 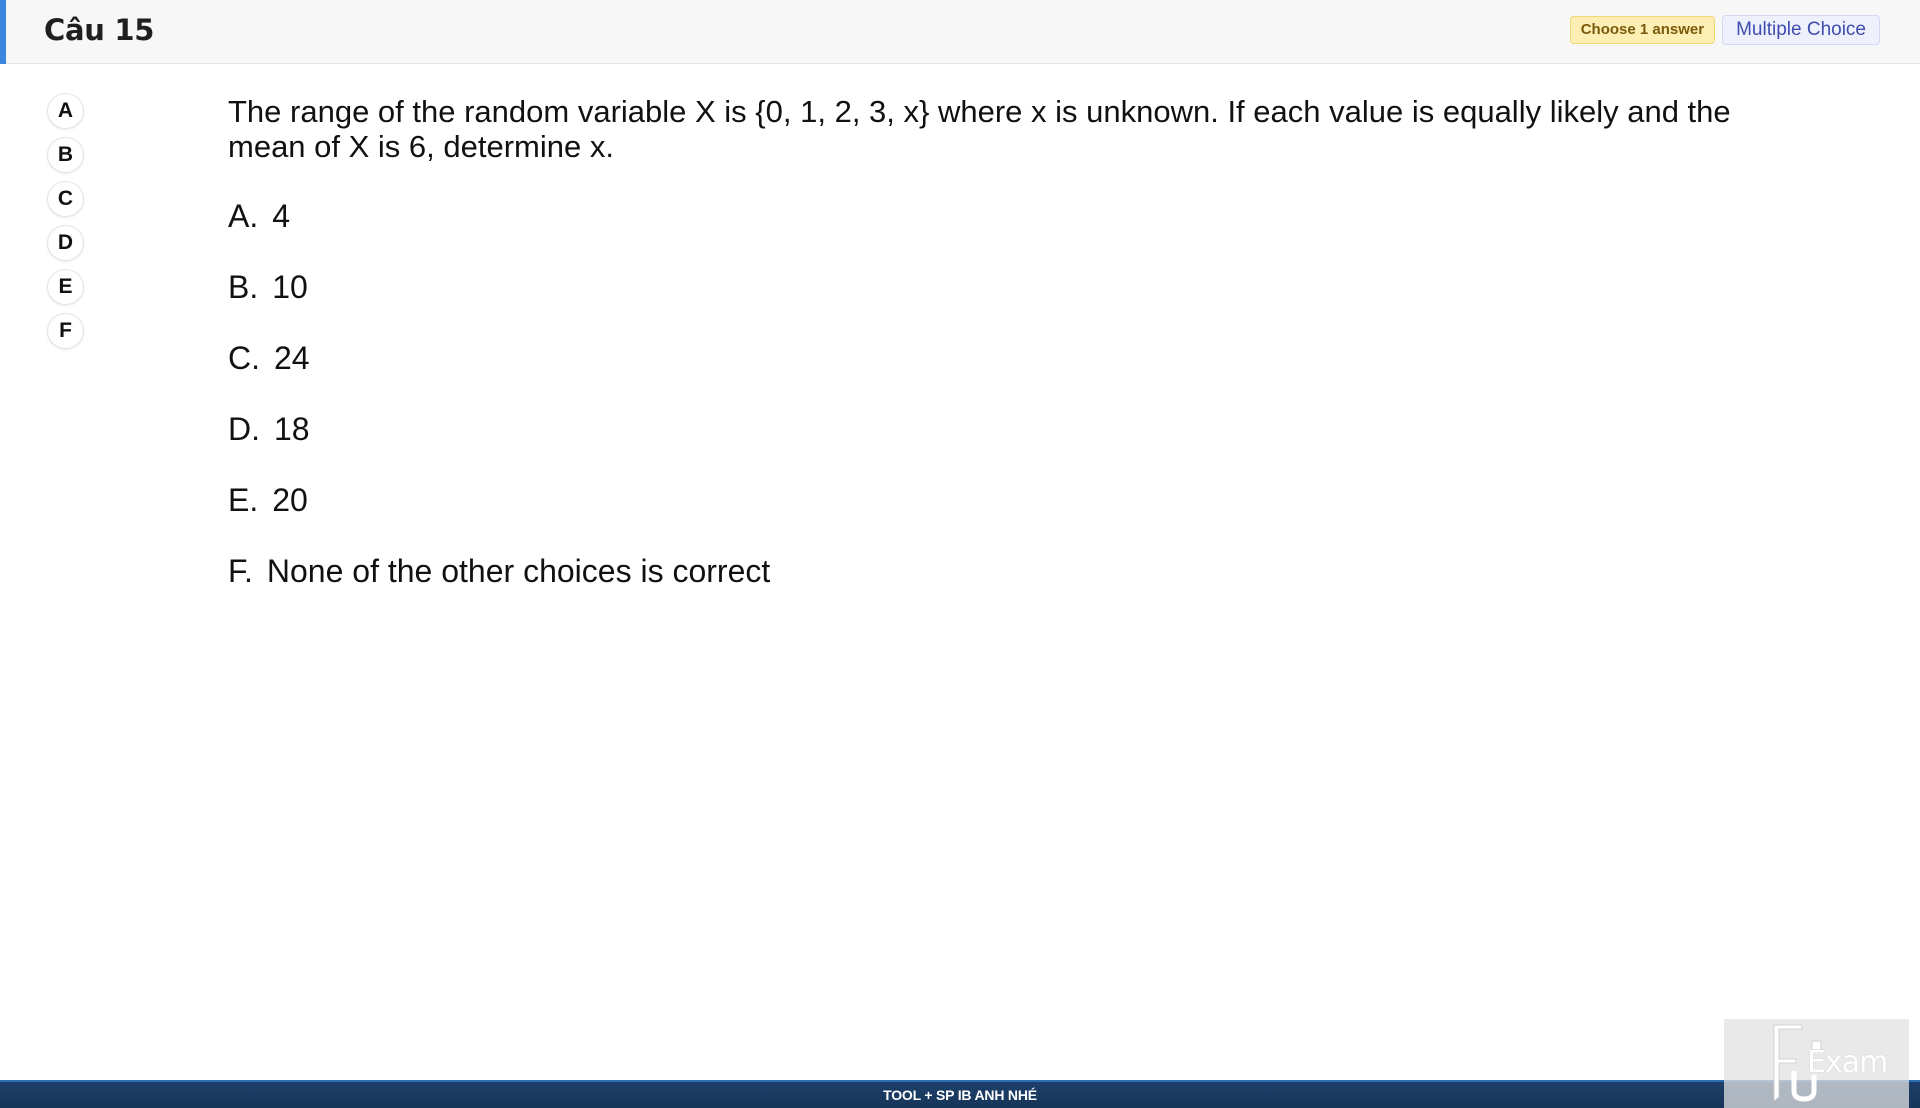 I want to click on choice-letter: F., so click(x=240, y=571).